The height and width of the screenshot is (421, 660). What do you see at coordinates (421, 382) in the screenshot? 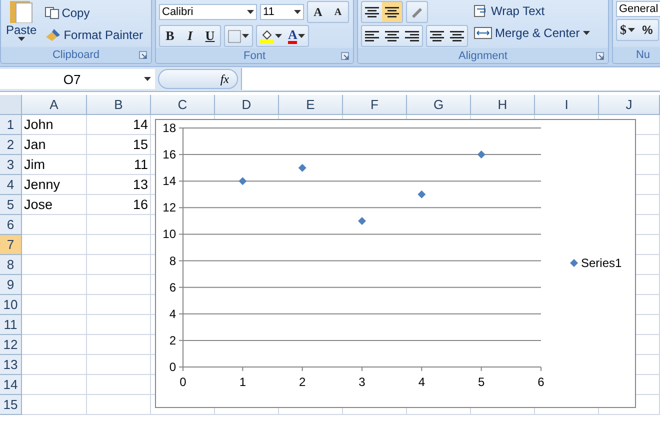
I see `x-tick-label: 4` at bounding box center [421, 382].